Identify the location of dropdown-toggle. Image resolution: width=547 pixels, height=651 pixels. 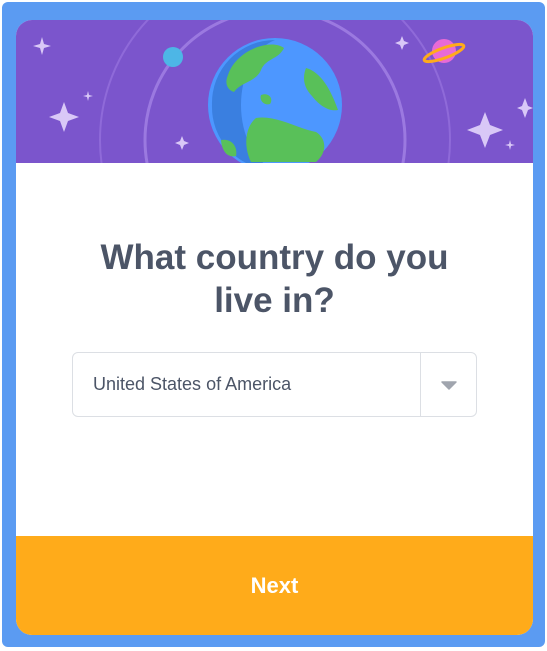
(448, 384).